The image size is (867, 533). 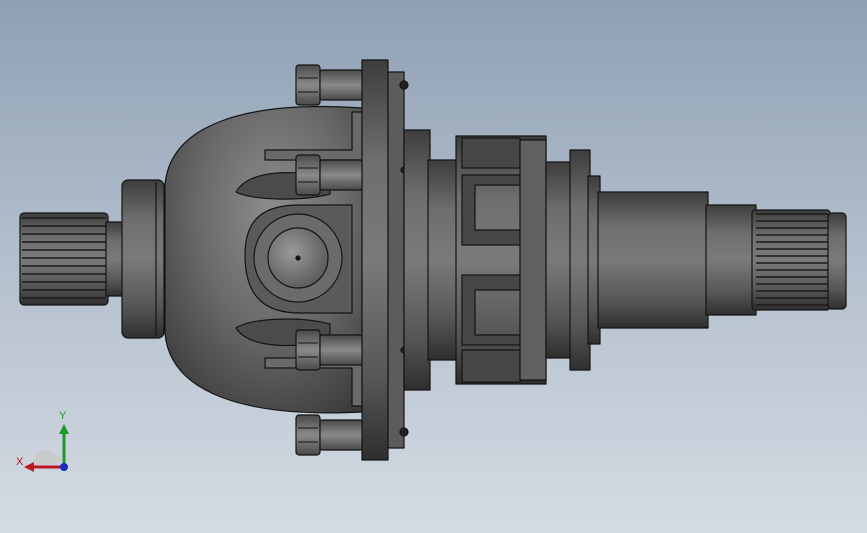 I want to click on right-carrier-hub, so click(x=443, y=260).